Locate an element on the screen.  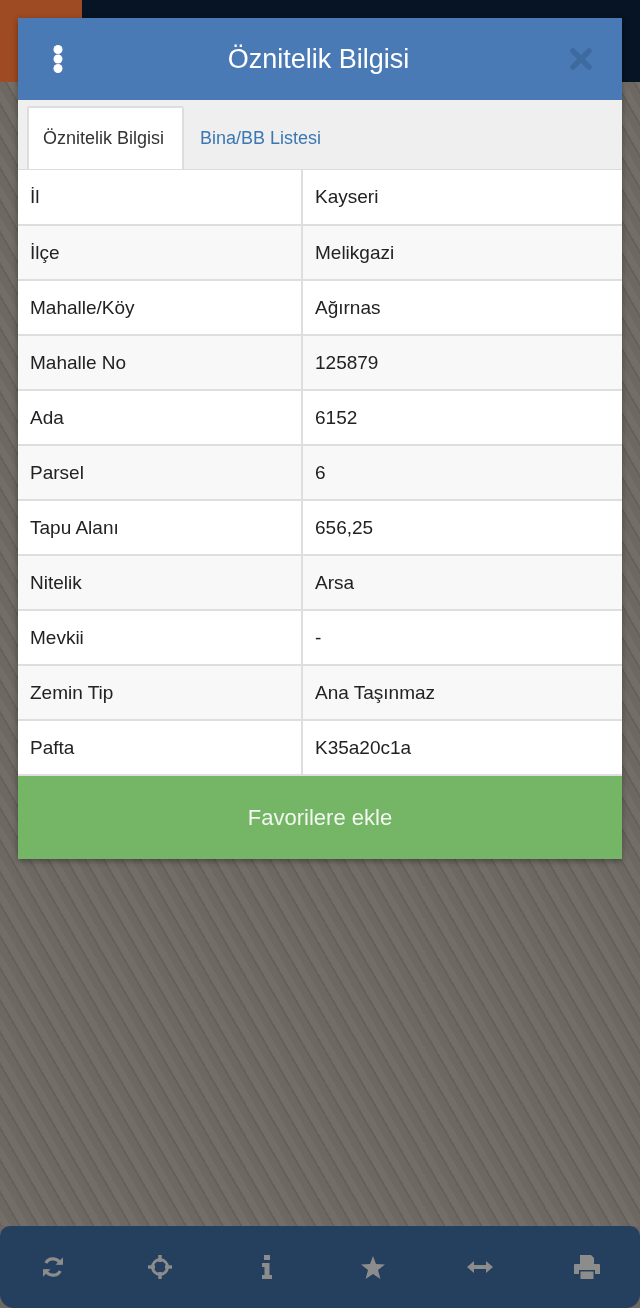
star-icon is located at coordinates (373, 1267).